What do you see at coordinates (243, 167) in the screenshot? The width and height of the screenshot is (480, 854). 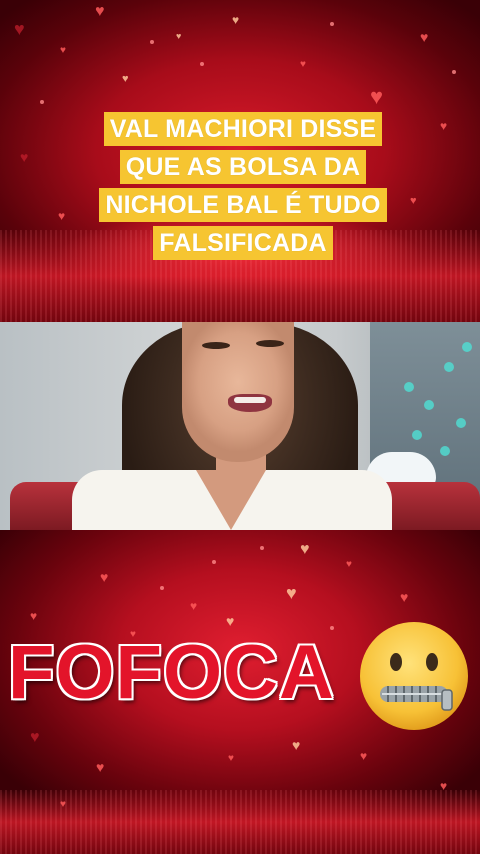 I see `caption-line: QUE AS BOLSA DA` at bounding box center [243, 167].